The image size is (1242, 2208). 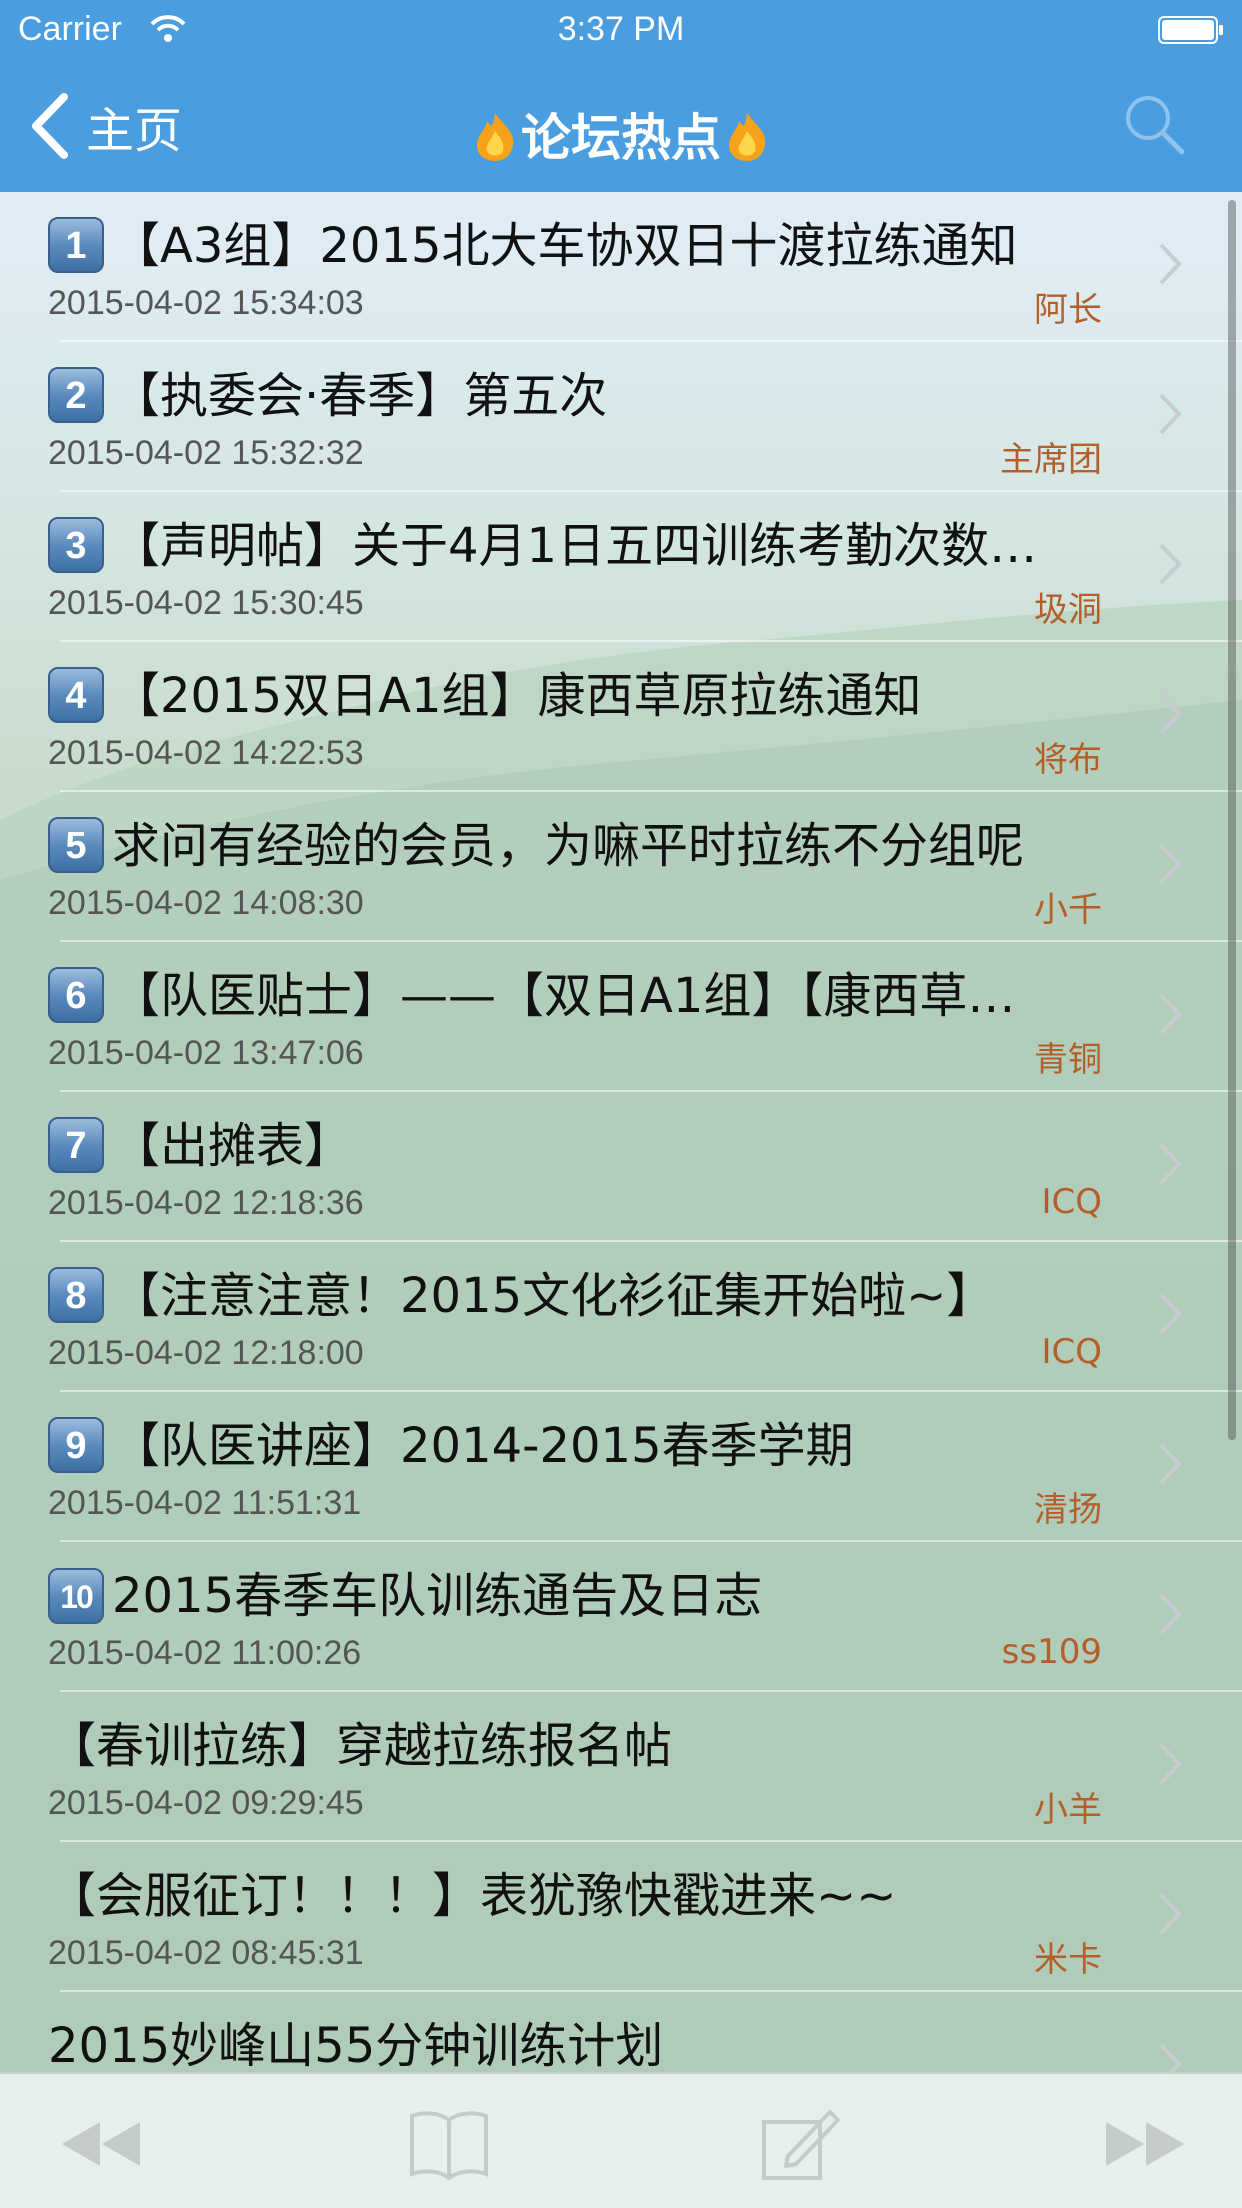 I want to click on topic-author: 圾洞, so click(x=1068, y=610).